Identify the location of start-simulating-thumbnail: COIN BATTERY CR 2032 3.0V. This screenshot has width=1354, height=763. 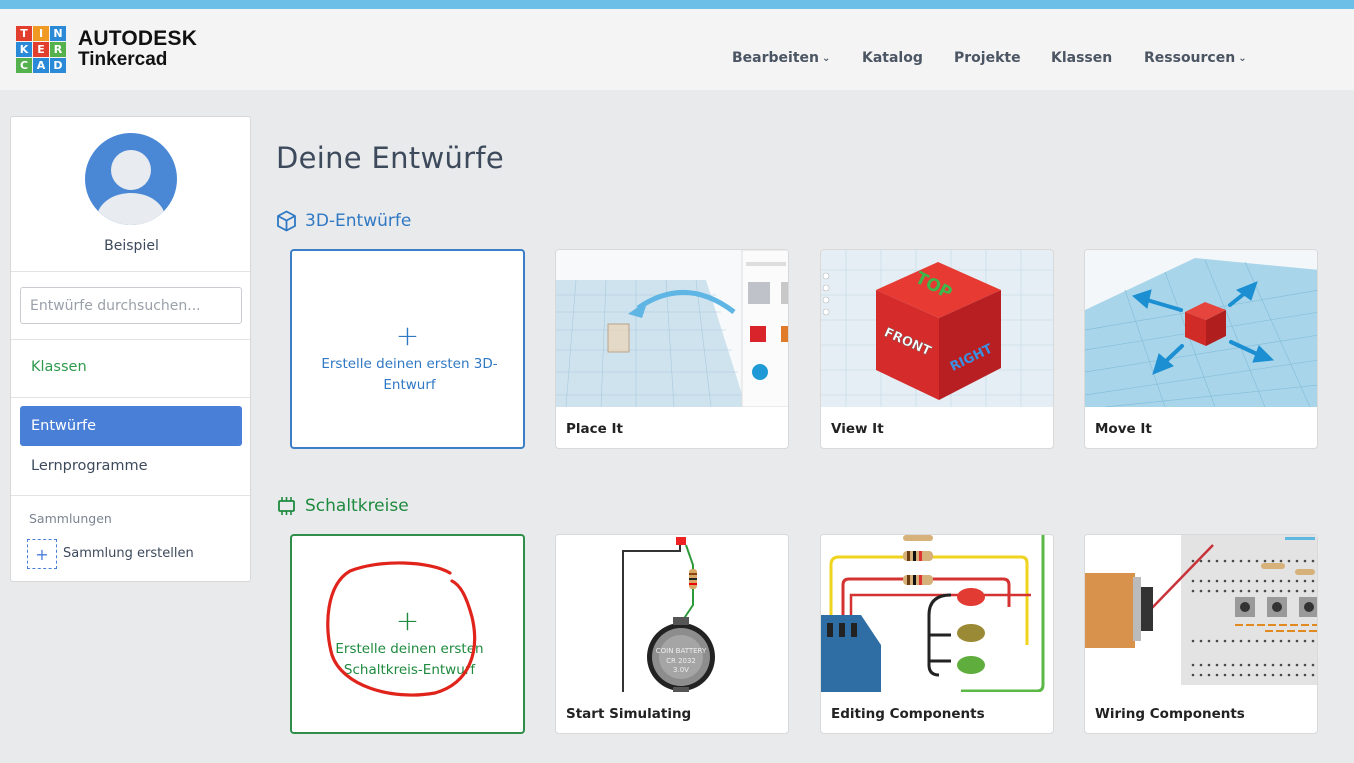
(672, 613).